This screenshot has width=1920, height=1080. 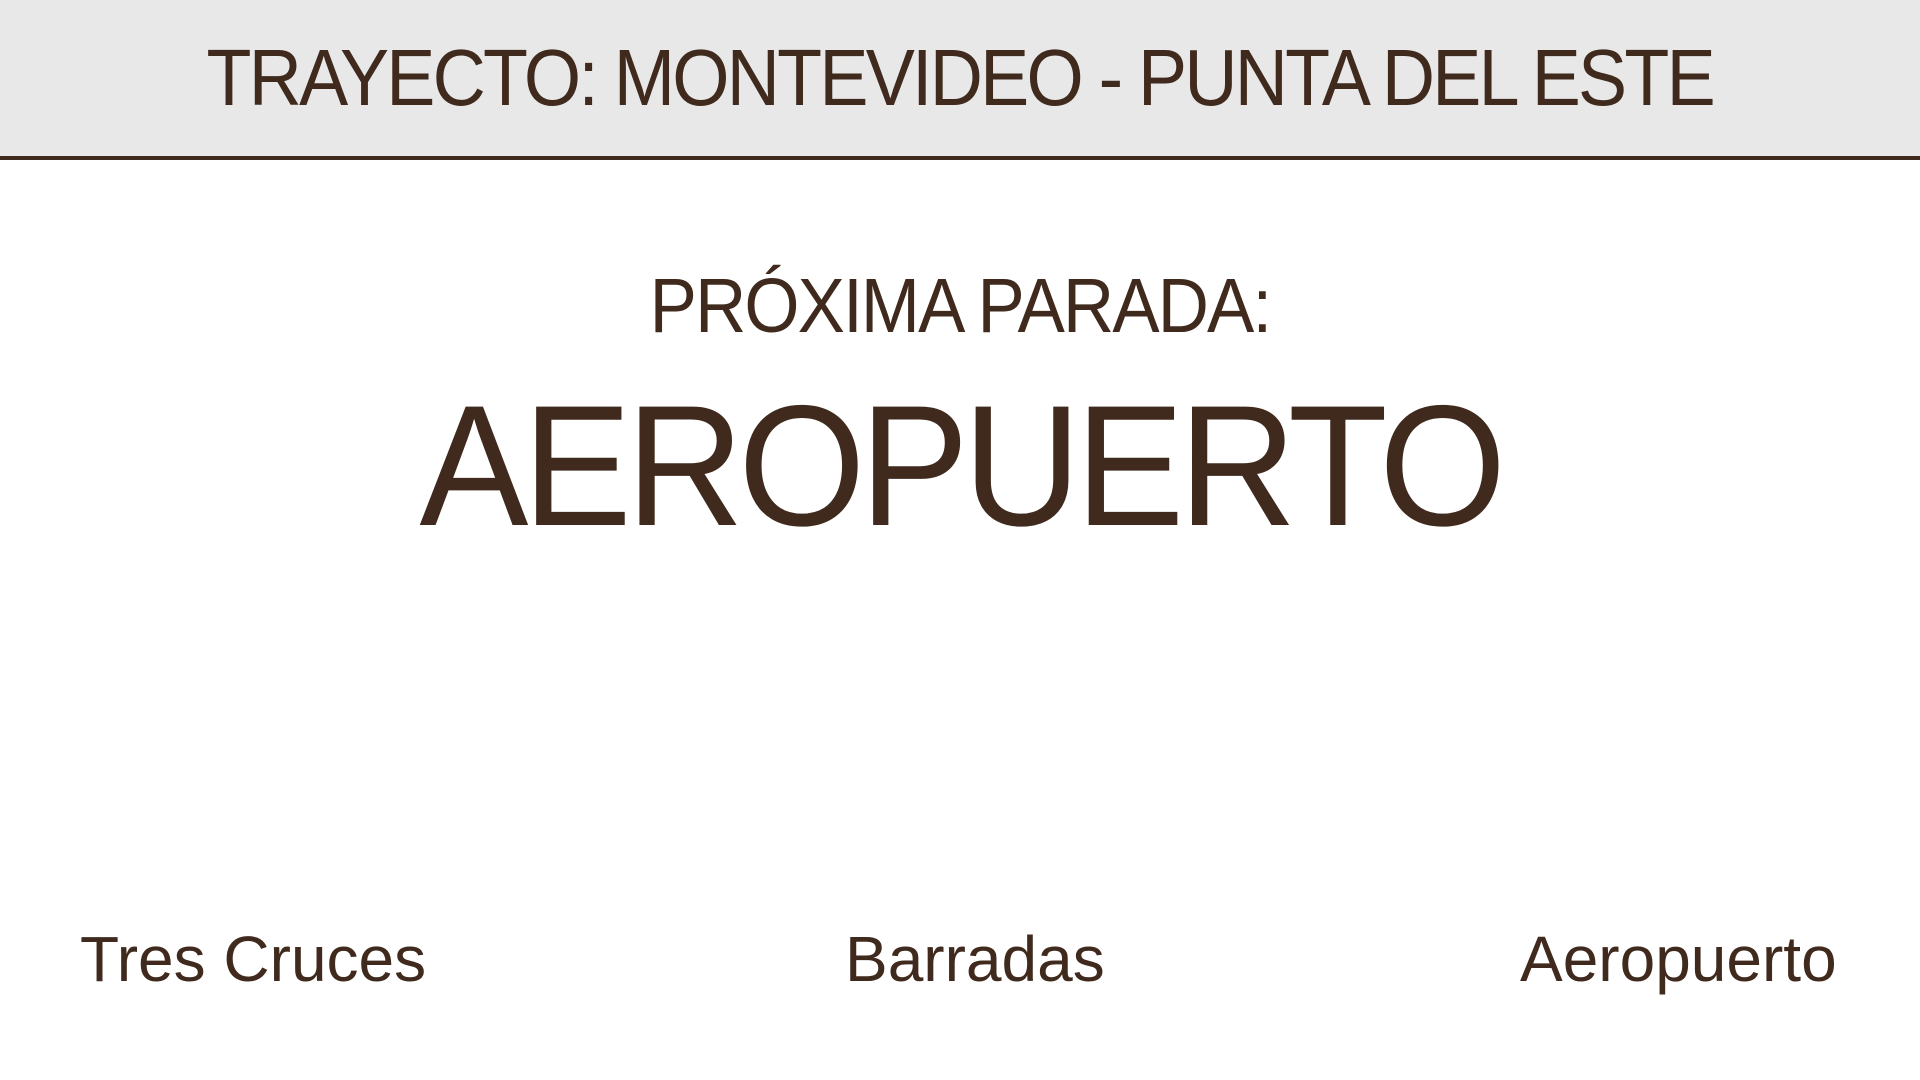 I want to click on stop-item-aeropuerto: Aeropuerto, so click(x=1678, y=959).